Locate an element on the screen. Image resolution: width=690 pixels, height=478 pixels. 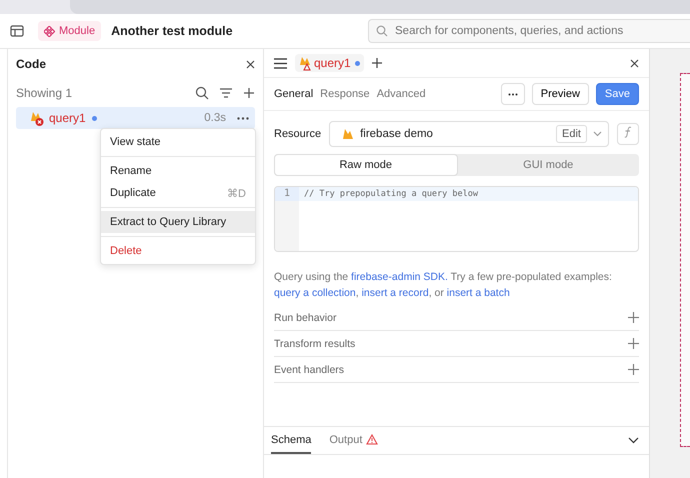
edit-button: Edit is located at coordinates (571, 134).